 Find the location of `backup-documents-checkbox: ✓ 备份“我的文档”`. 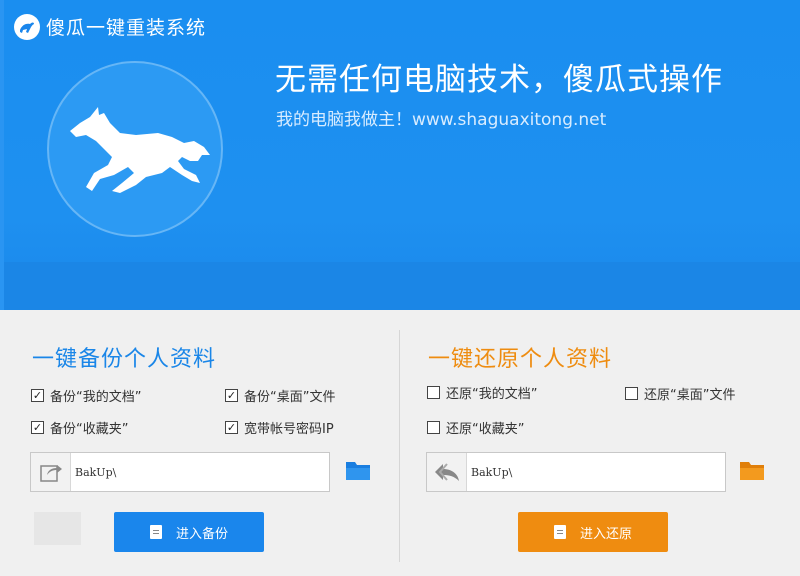

backup-documents-checkbox: ✓ 备份“我的文档” is located at coordinates (86, 395).